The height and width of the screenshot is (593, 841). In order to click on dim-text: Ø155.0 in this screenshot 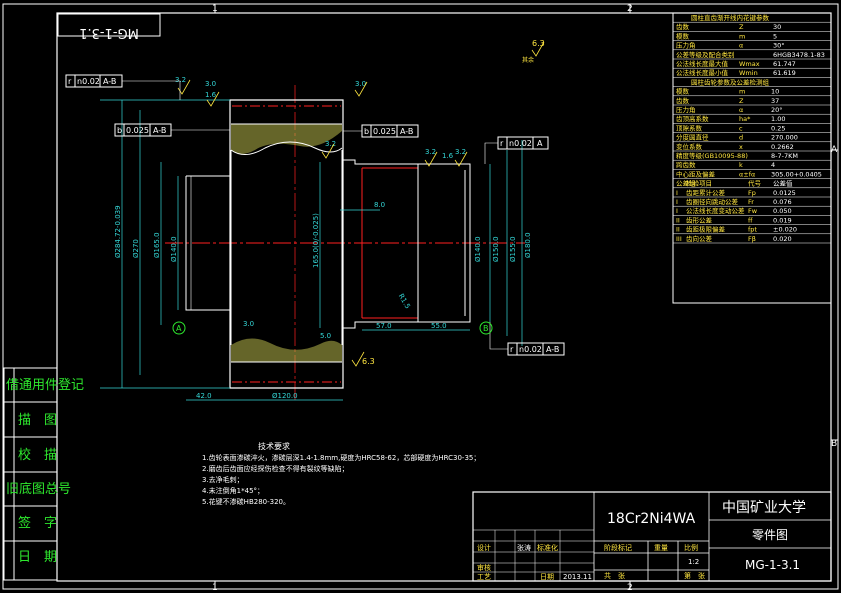, I will do `click(513, 249)`.